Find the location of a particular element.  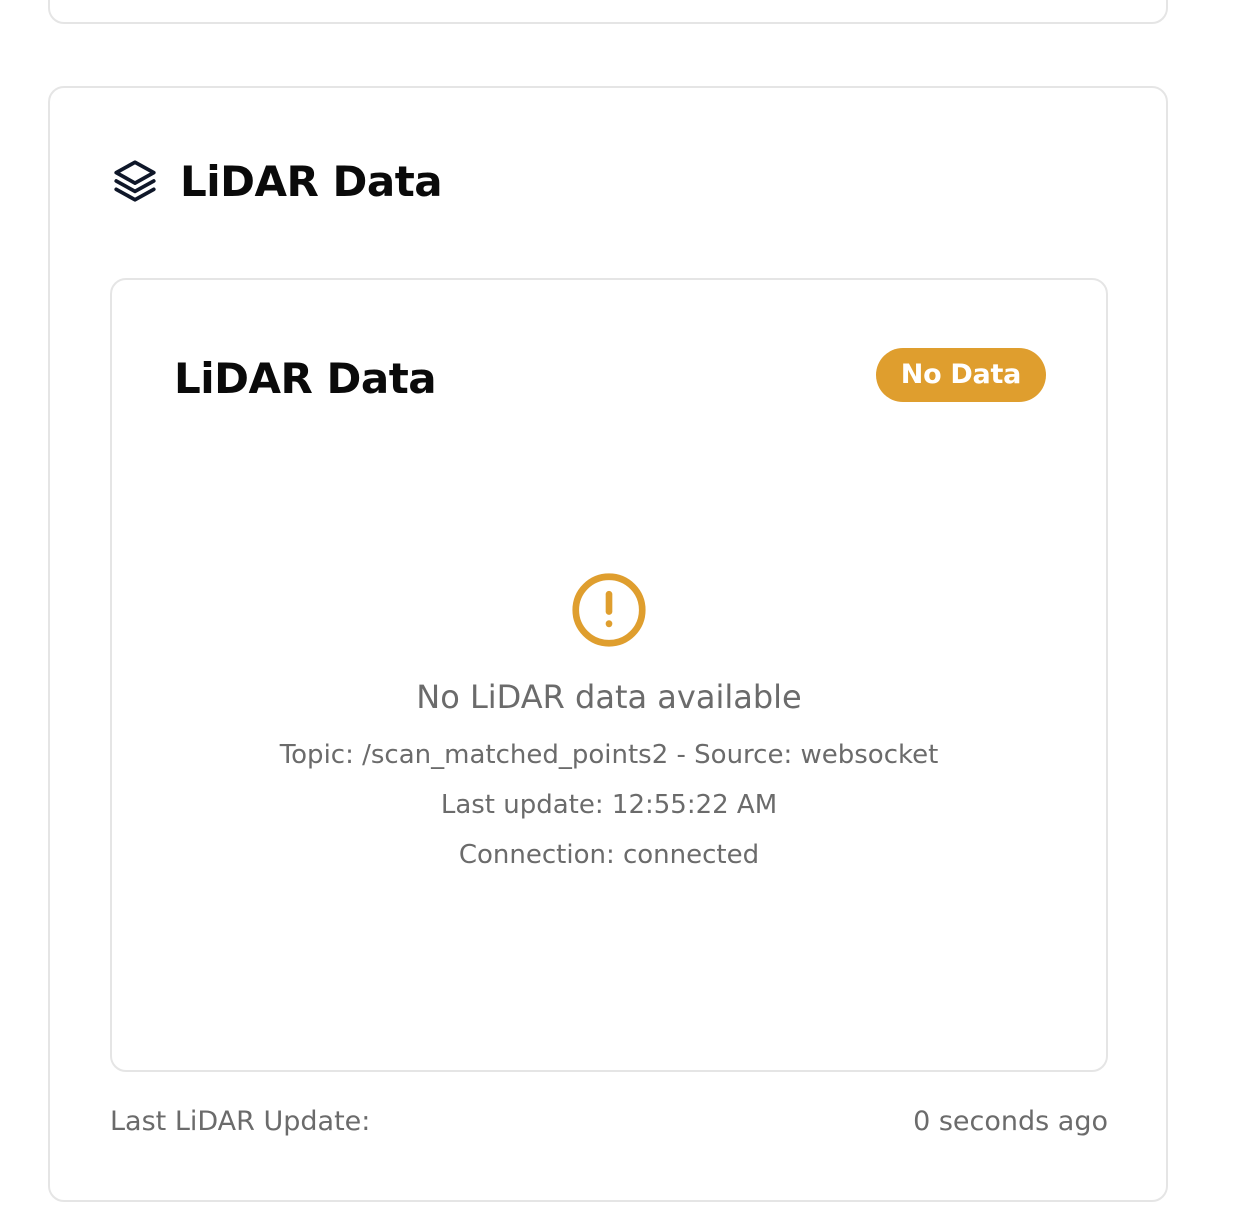

panel-title: LiDAR Data is located at coordinates (305, 378).